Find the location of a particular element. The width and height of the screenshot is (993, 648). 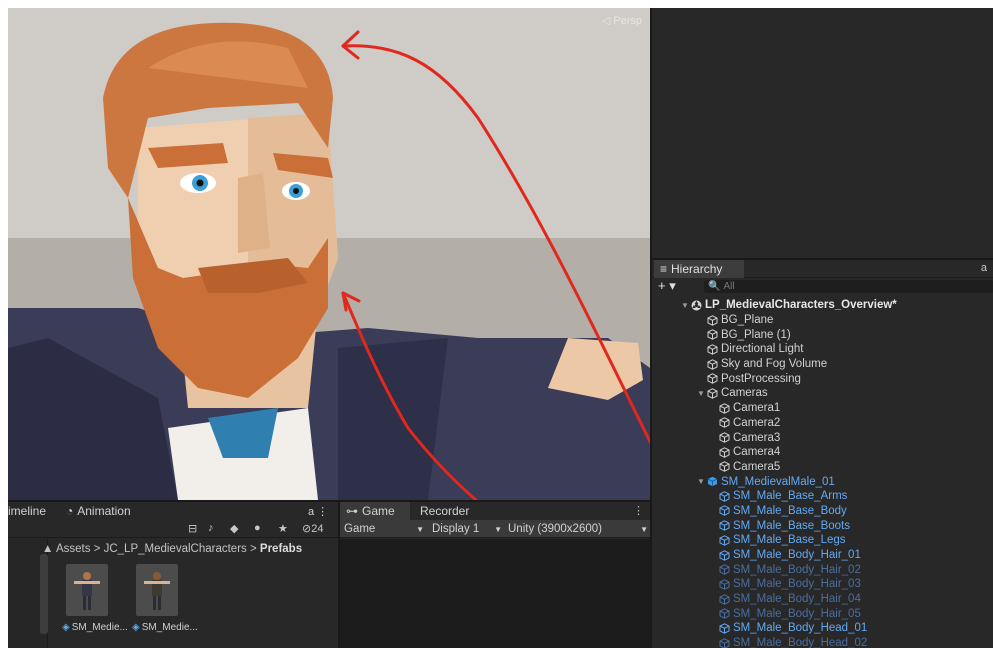

hierarchy-item: PostProcessing is located at coordinates (822, 378).